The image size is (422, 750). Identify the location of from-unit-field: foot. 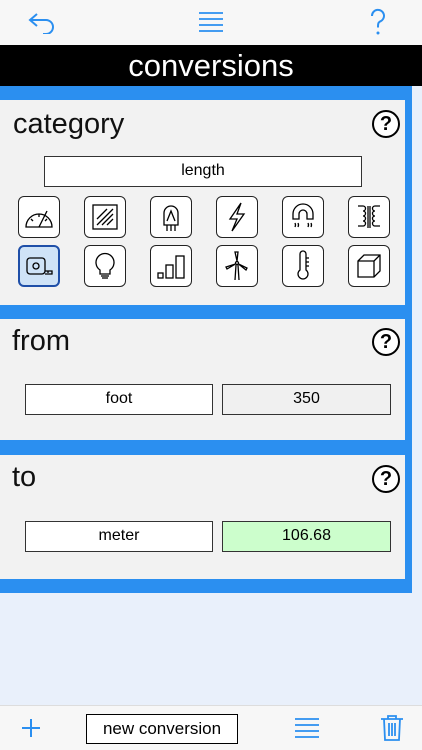
(119, 399).